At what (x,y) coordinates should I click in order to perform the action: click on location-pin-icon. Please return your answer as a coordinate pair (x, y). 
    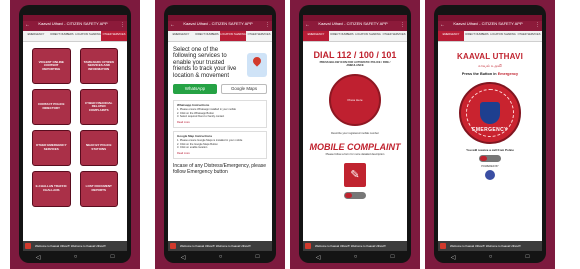
    Looking at the image, I should click on (257, 65).